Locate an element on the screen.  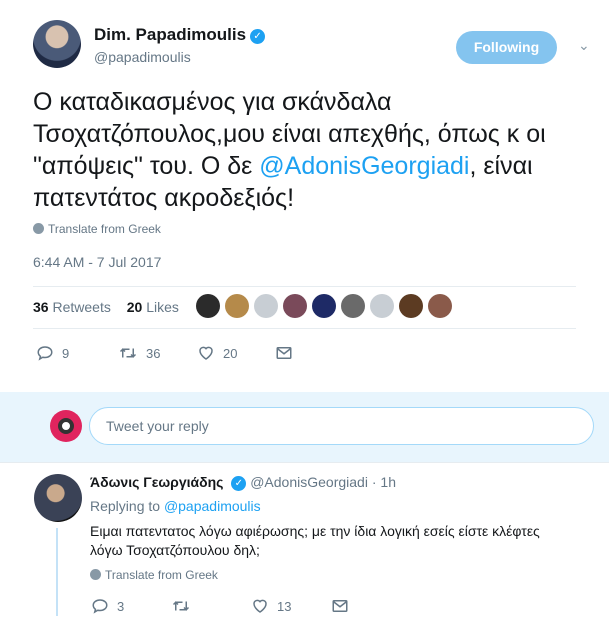
replying-to: Replying to @papadimoulis is located at coordinates (175, 506).